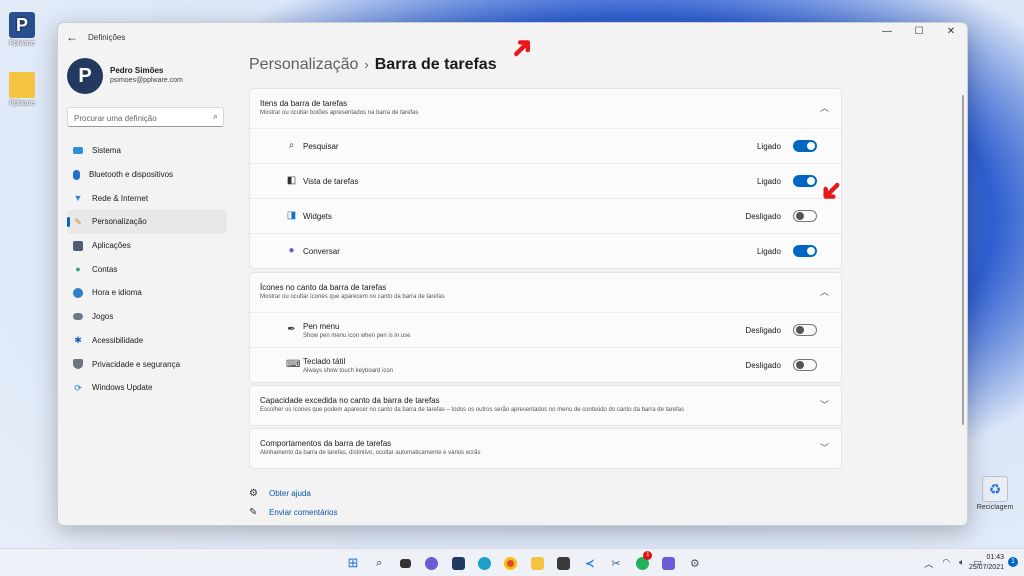  I want to click on sidebar-item-privacy: Privacidade e segurança, so click(147, 364).